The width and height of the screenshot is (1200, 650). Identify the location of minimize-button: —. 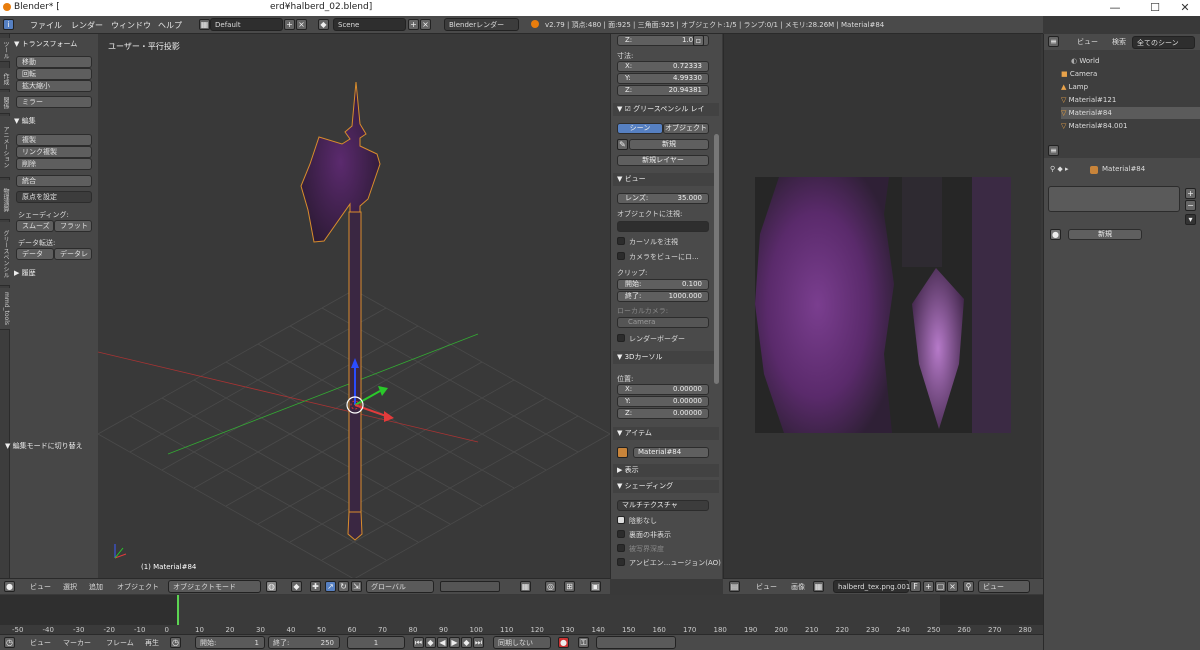
(1115, 8).